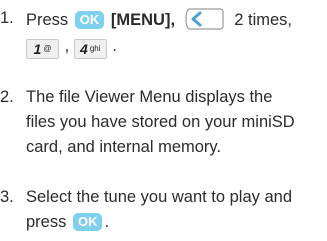 This screenshot has width=327, height=241. What do you see at coordinates (47, 48) in the screenshot?
I see `key-1-sub: @` at bounding box center [47, 48].